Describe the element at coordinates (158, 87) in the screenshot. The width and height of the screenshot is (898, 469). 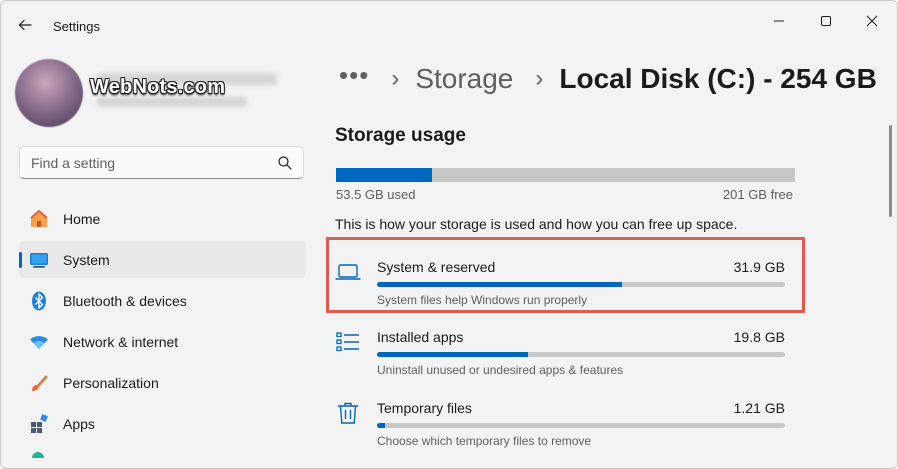
I see `watermark: WebNots.com` at that location.